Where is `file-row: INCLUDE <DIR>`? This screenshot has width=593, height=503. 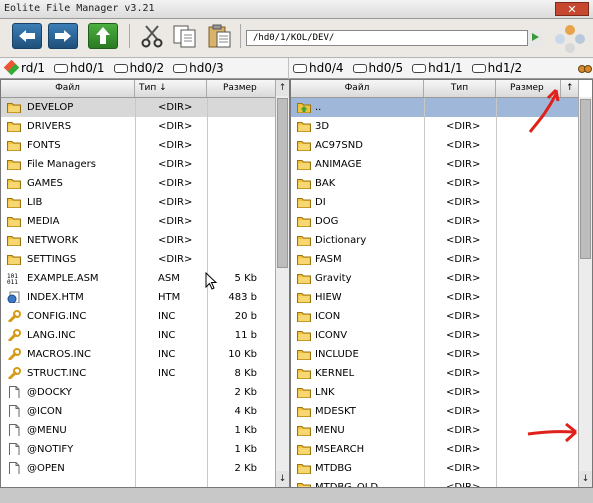
file-row: INCLUDE <DIR> is located at coordinates (434, 354).